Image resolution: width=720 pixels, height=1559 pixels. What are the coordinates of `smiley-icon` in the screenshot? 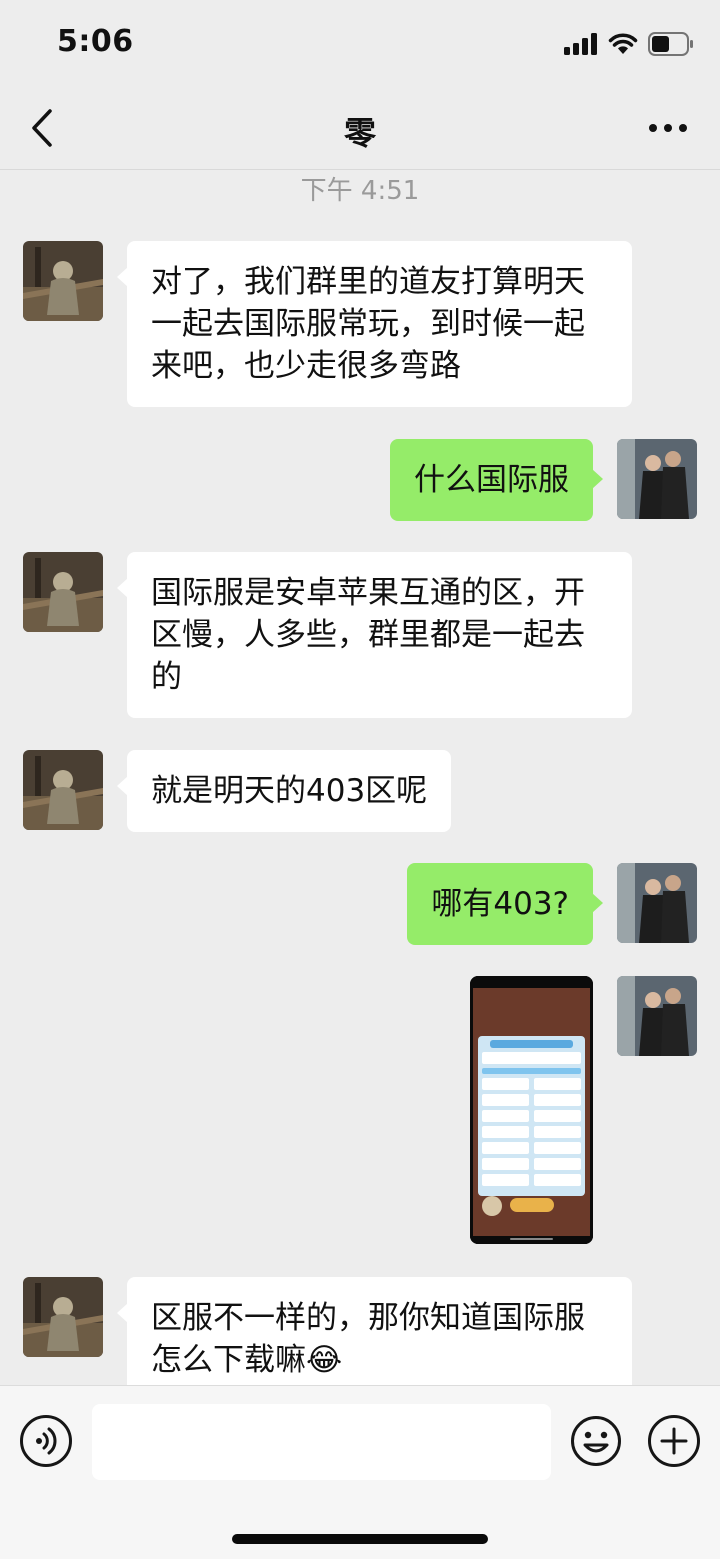 It's located at (596, 1441).